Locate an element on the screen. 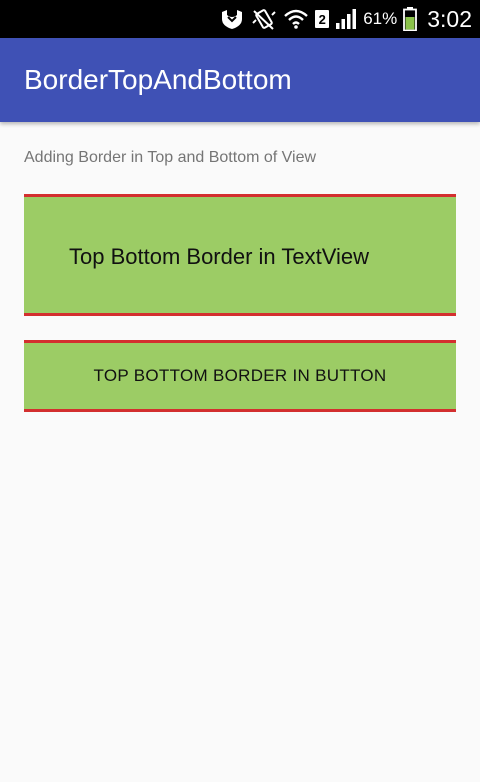  top-bottom-border-button: TOP BOTTOM BORDER IN BUTTON is located at coordinates (240, 376).